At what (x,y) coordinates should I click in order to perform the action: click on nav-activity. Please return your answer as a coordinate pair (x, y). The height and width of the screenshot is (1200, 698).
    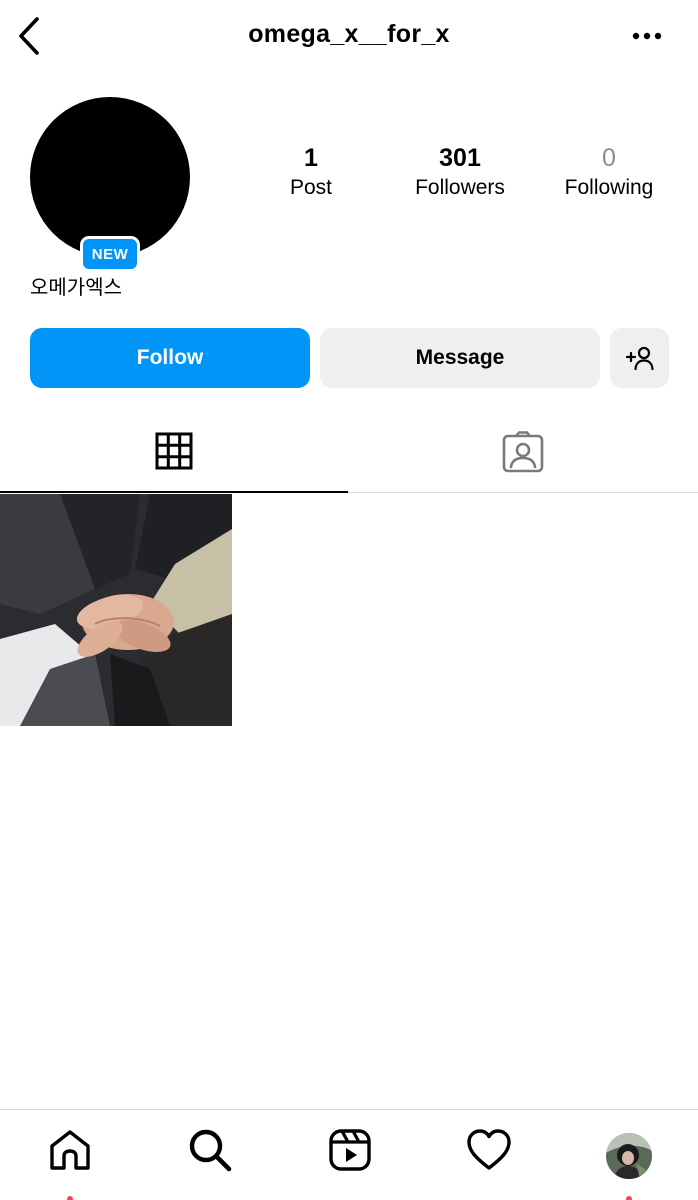
    Looking at the image, I should click on (489, 1156).